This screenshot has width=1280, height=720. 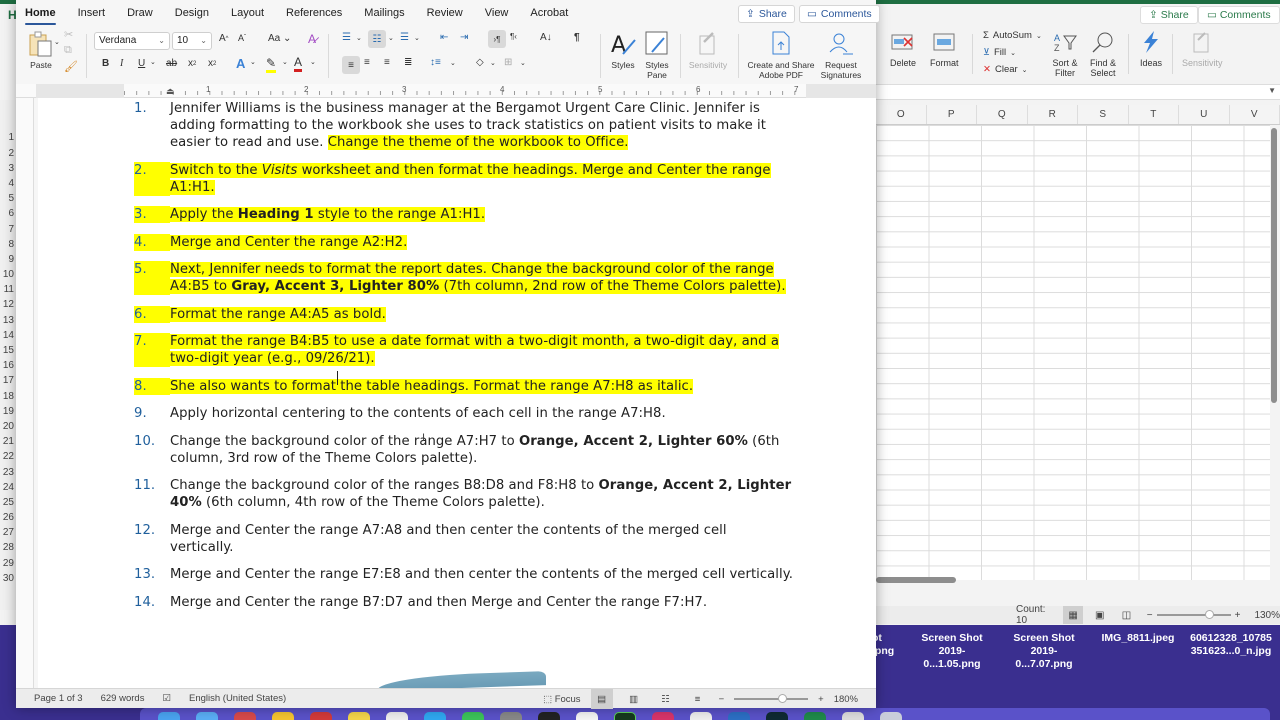 I want to click on tab-mailings: Mailings, so click(x=384, y=13).